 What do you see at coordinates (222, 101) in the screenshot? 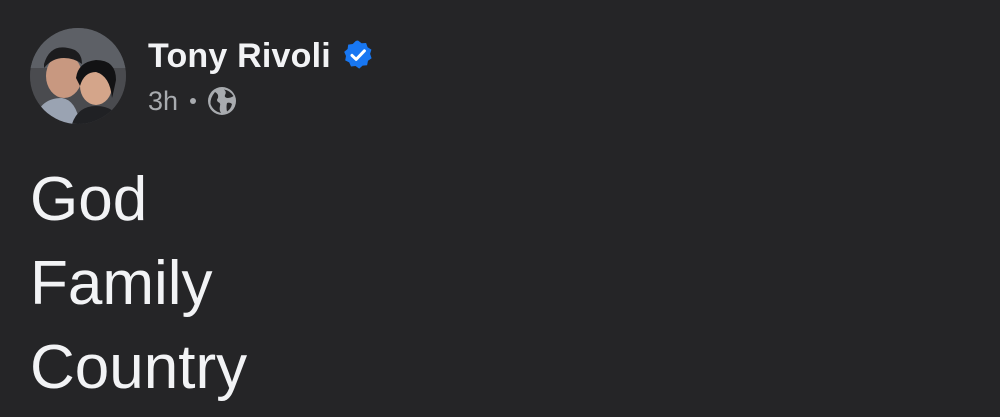
I see `globe-icon` at bounding box center [222, 101].